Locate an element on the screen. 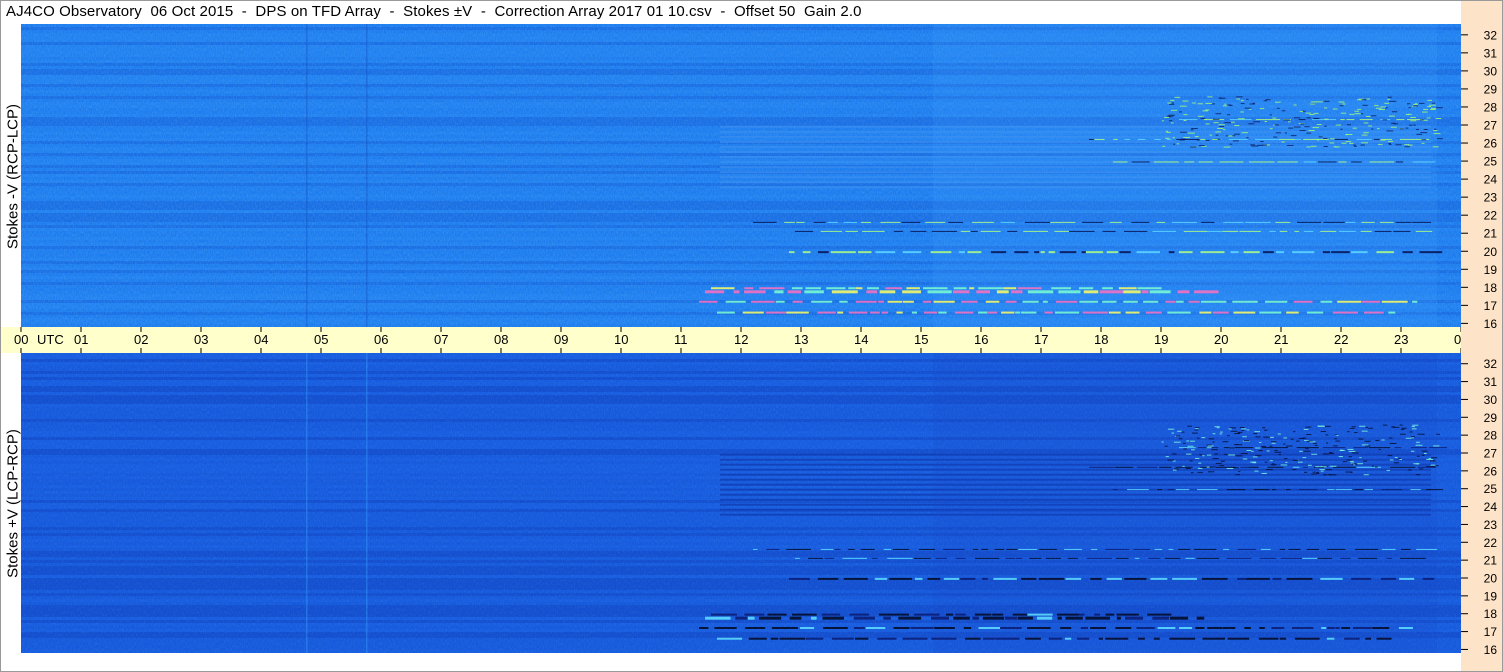  vertical-artifact is located at coordinates (367, 503).